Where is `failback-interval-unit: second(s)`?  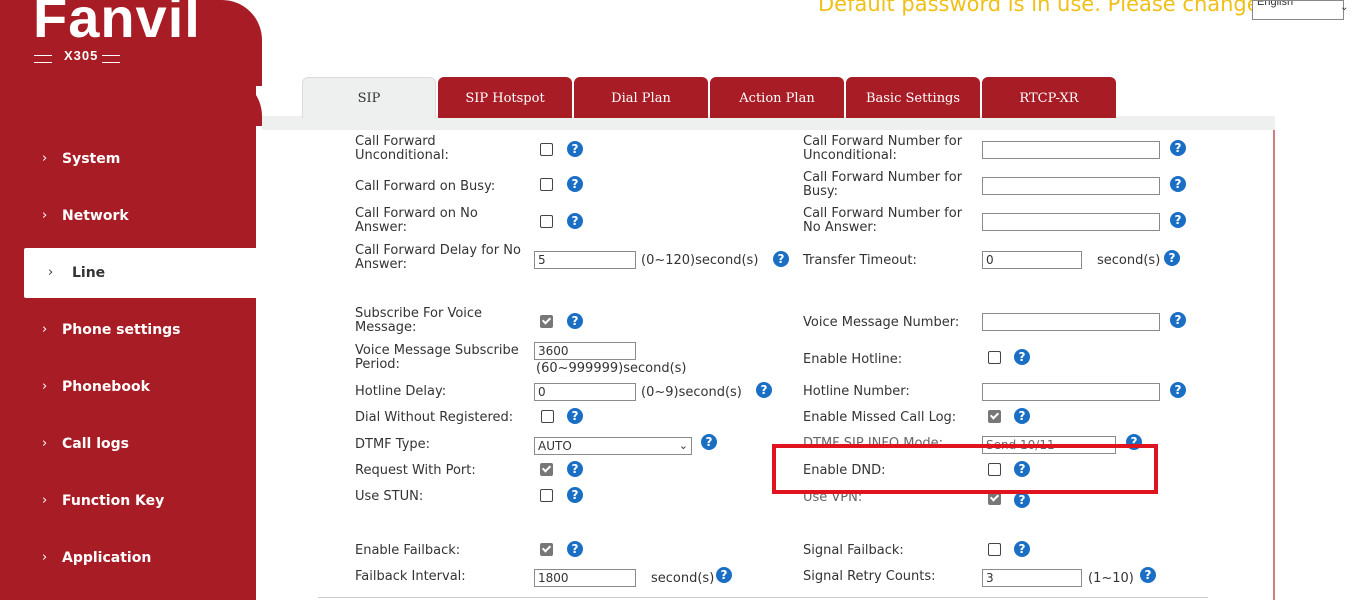
failback-interval-unit: second(s) is located at coordinates (683, 578).